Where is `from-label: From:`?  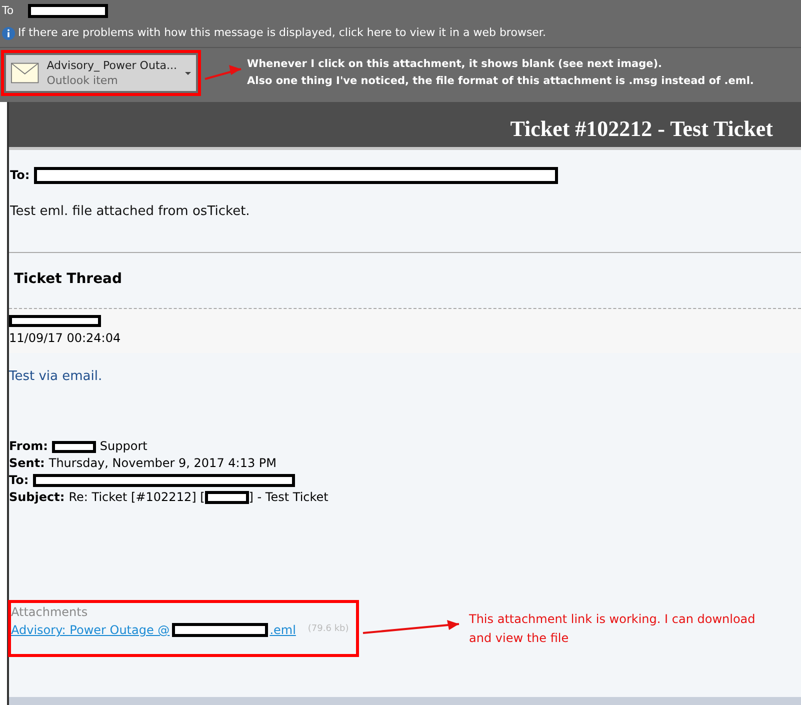 from-label: From: is located at coordinates (28, 446).